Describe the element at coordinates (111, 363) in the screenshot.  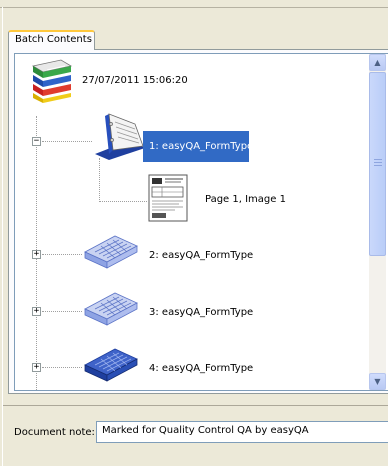
I see `closed-binder-dark-icon` at that location.